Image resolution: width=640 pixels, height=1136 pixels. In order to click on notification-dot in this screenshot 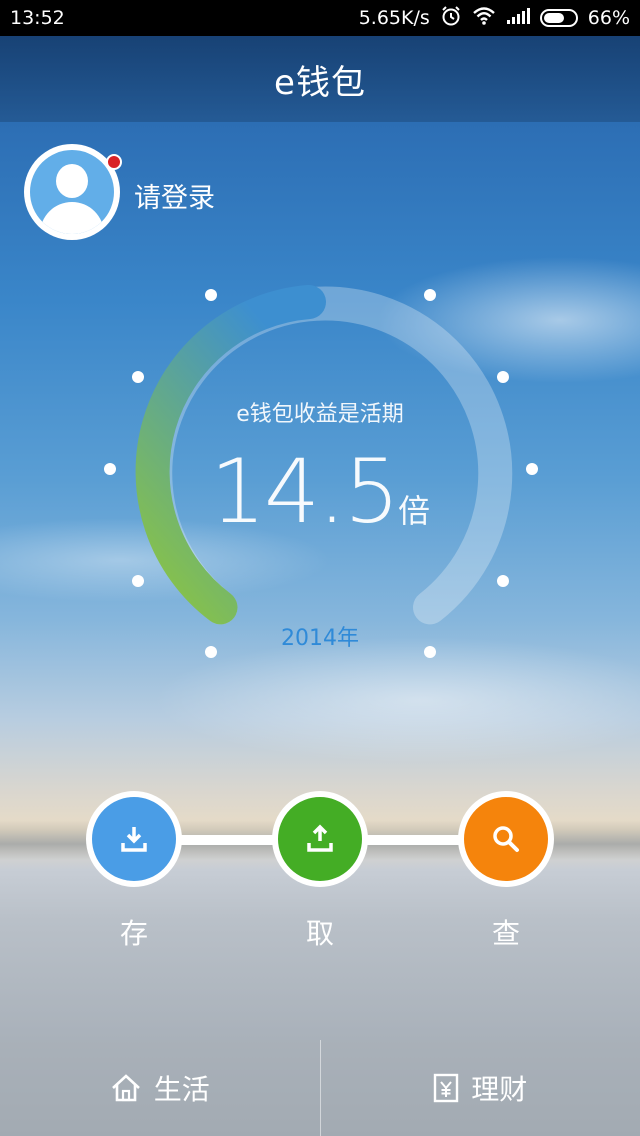, I will do `click(114, 162)`.